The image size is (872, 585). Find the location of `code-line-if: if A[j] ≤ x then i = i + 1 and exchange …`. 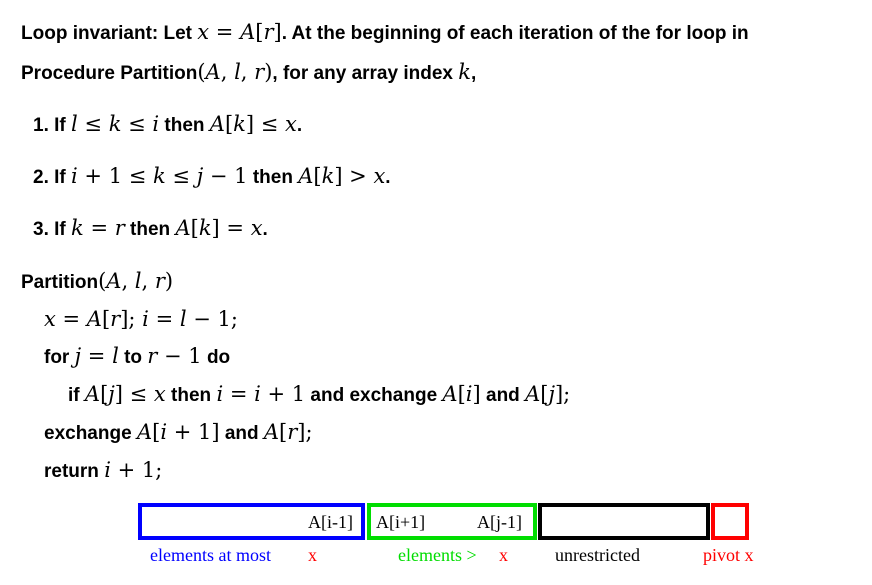

code-line-if: if A[j] ≤ x then i = i + 1 and exchange … is located at coordinates (319, 395).